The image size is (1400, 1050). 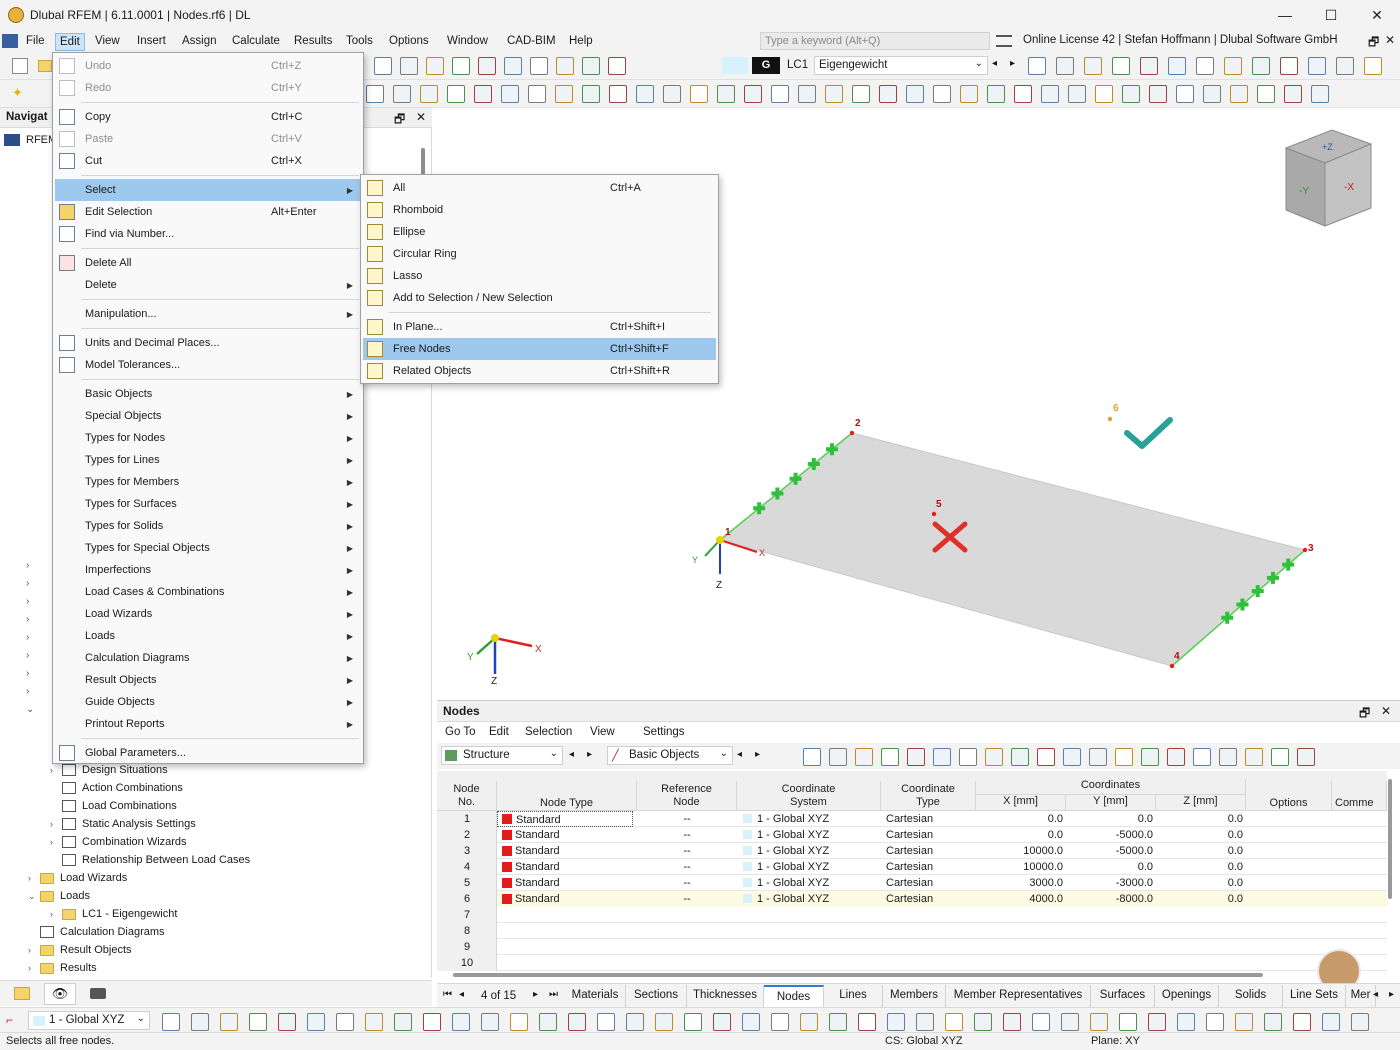 What do you see at coordinates (1019, 899) in the screenshot?
I see `cell-x: 4000.0` at bounding box center [1019, 899].